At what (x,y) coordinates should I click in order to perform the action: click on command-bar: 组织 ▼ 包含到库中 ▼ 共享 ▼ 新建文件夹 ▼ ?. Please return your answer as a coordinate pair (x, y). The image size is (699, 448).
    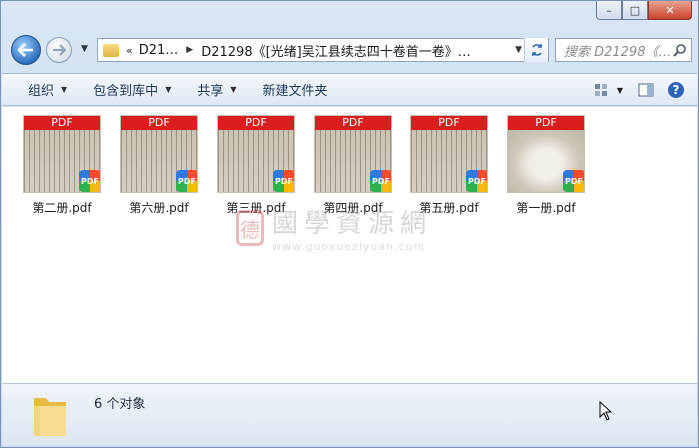
    Looking at the image, I should click on (349, 89).